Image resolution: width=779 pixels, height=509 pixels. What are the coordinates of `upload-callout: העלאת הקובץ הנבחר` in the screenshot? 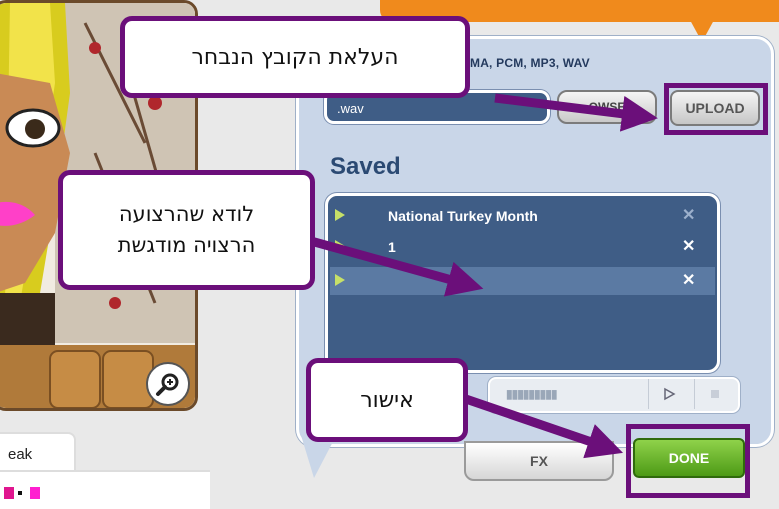 It's located at (295, 57).